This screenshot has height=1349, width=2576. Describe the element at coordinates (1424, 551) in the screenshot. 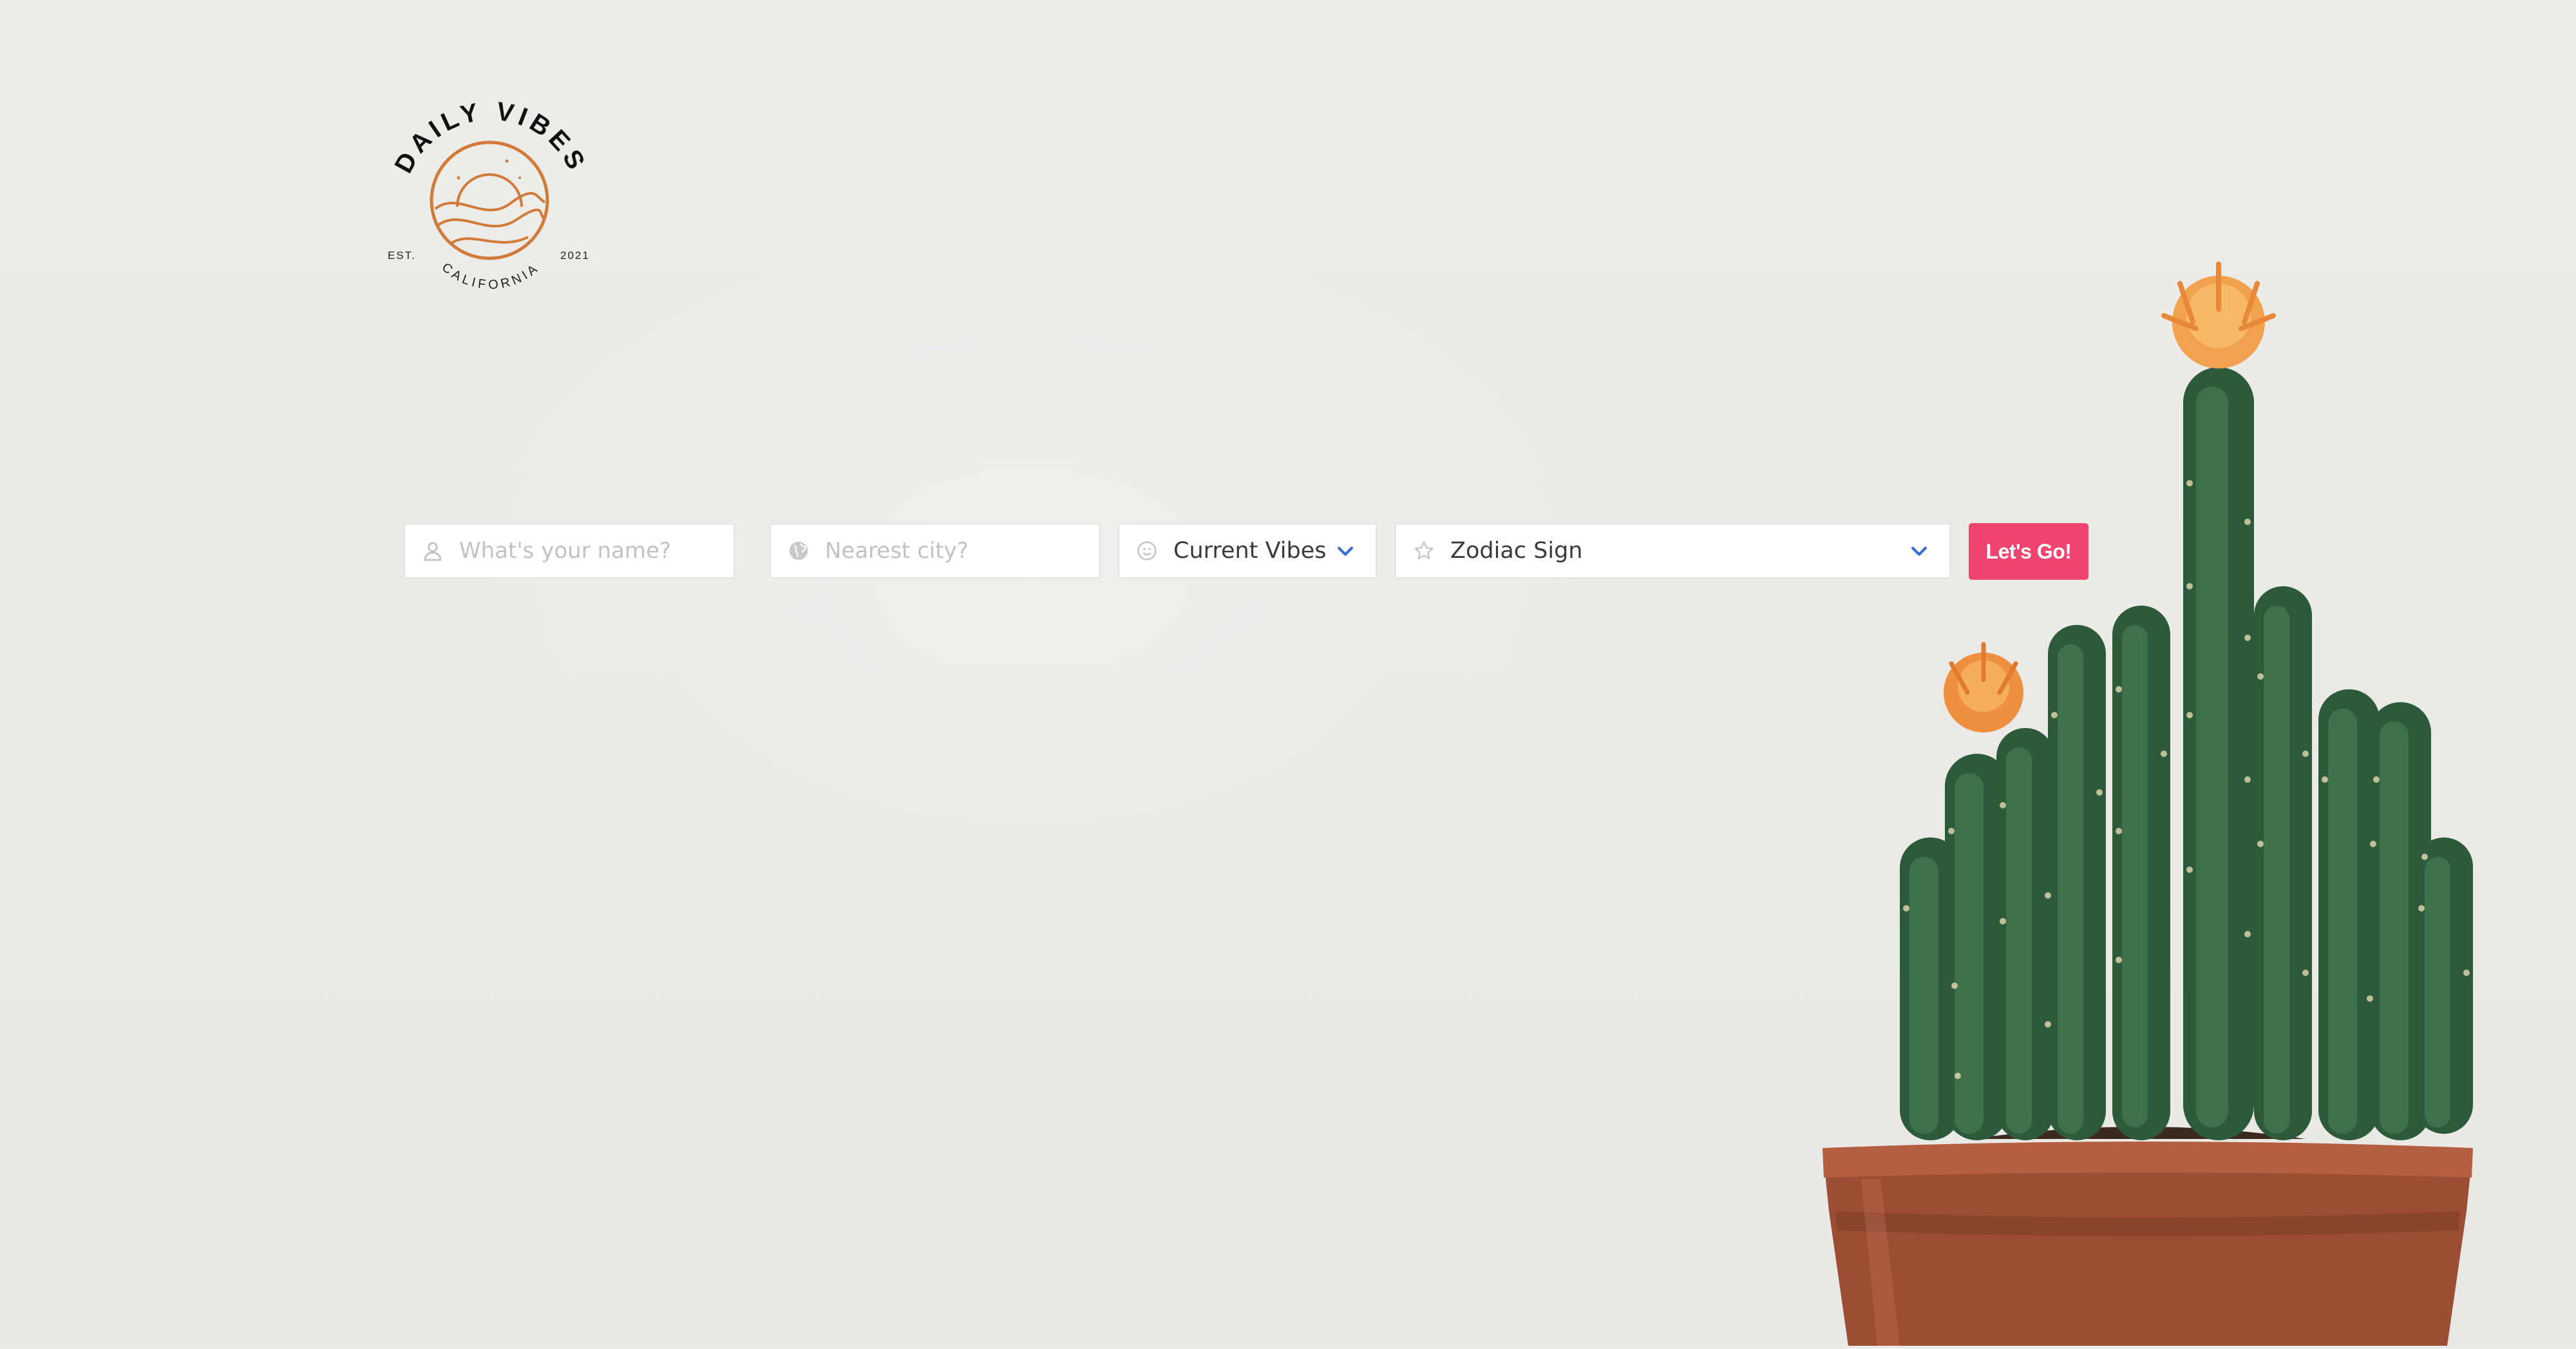

I see `star-icon` at that location.